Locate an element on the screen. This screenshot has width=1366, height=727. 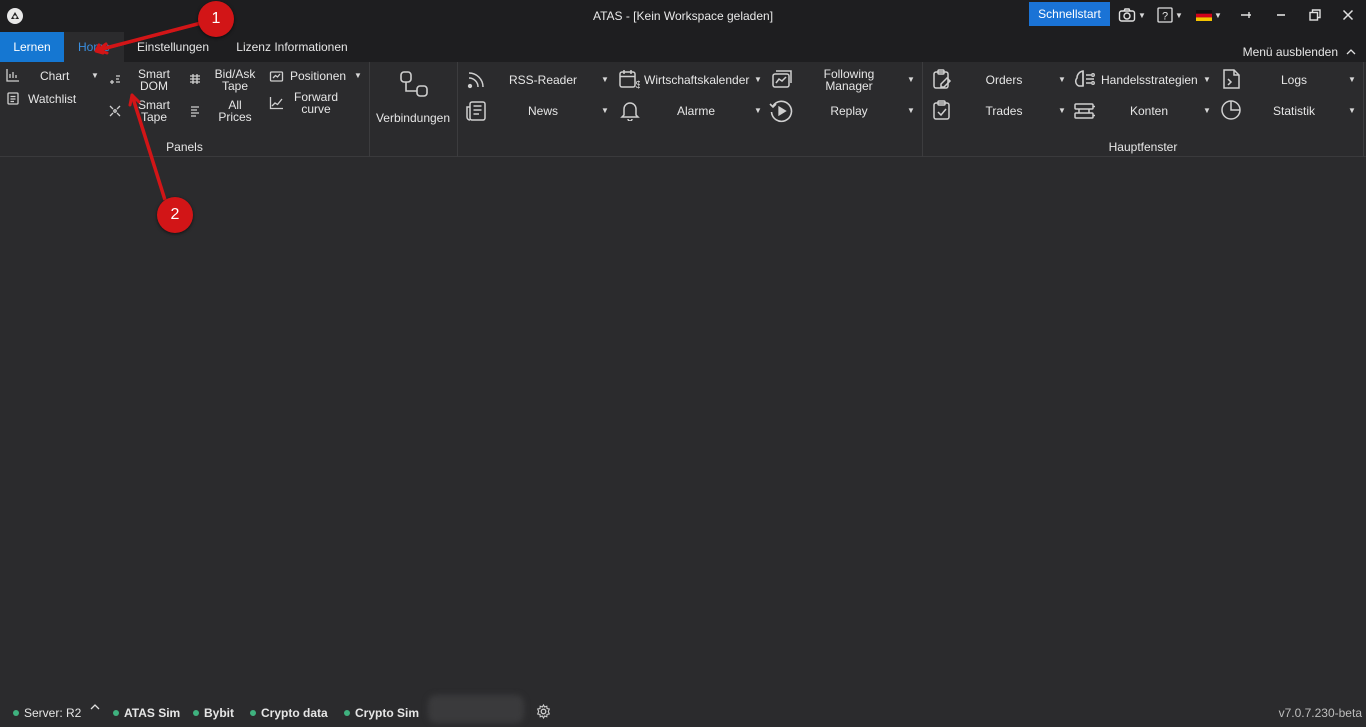
tab-lernen: Lernen is located at coordinates (32, 47).